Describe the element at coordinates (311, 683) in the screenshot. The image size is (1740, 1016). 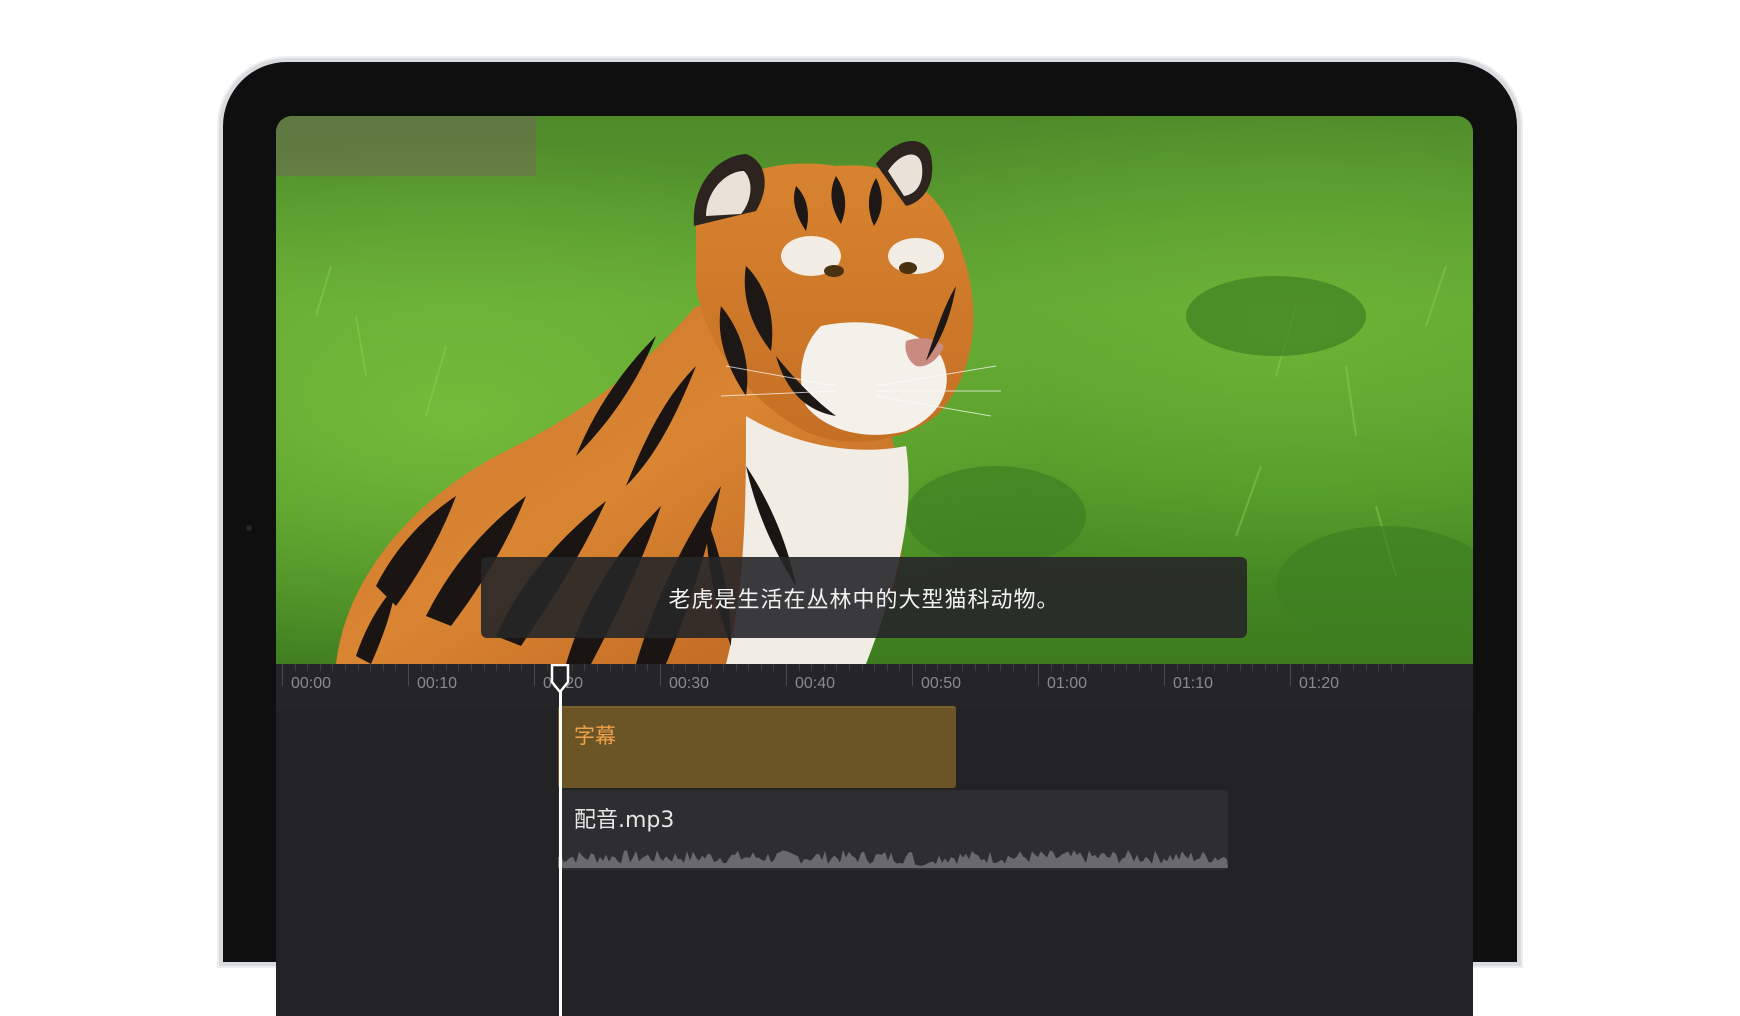
I see `ruler-time-label: 00:00` at that location.